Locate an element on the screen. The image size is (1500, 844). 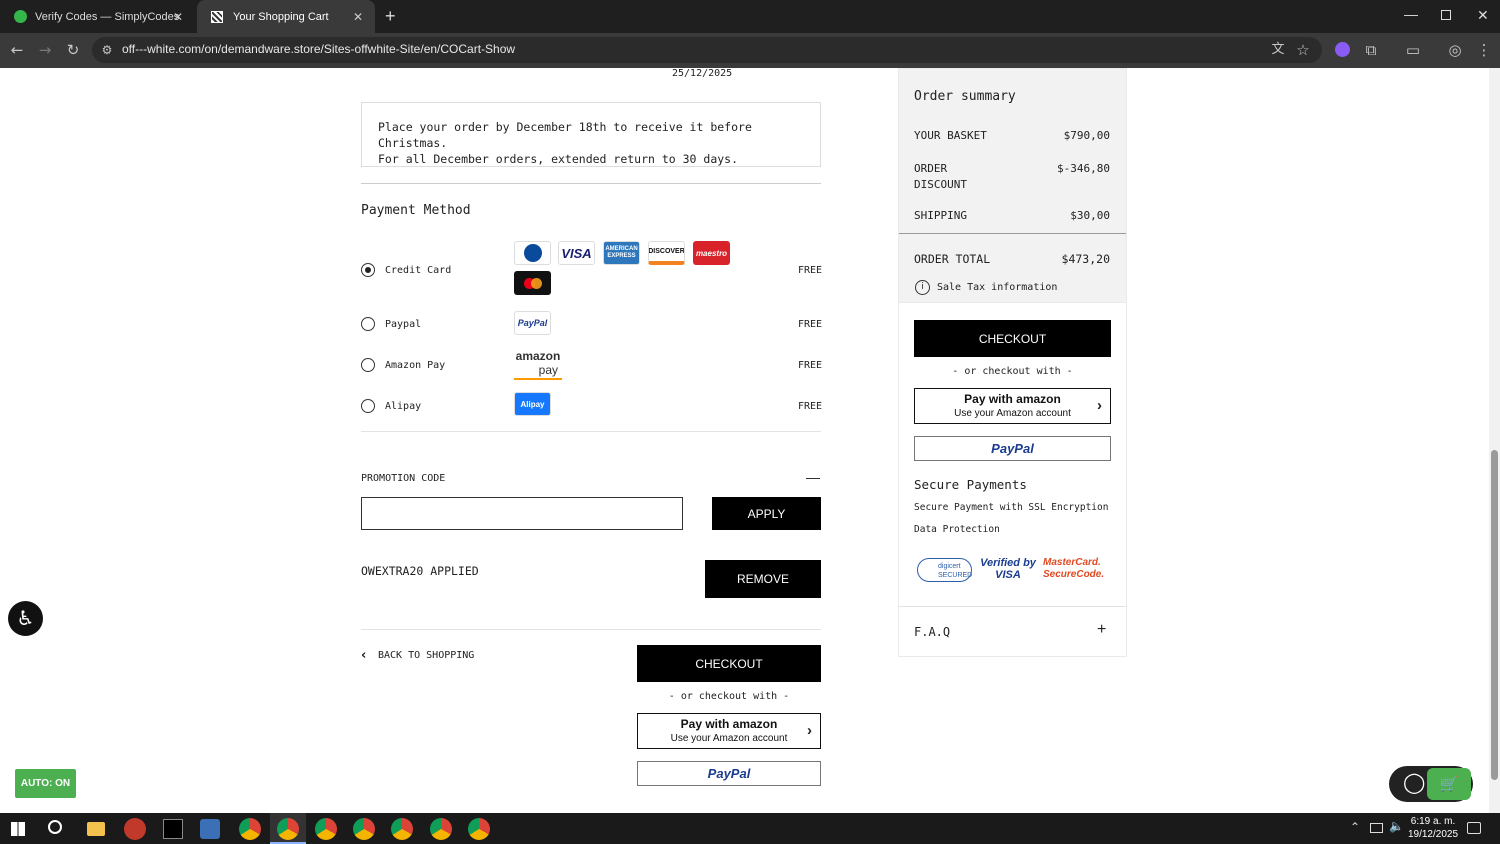
diners-club-logo is located at coordinates (532, 253).